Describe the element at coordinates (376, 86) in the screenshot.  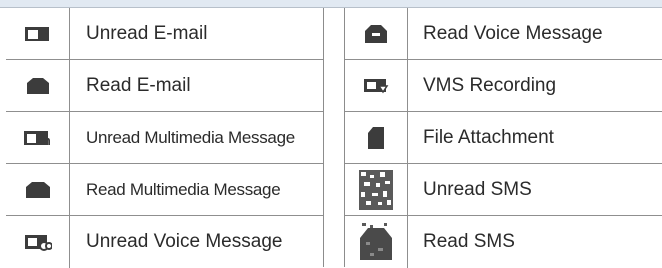
I see `vms-recording-icon` at that location.